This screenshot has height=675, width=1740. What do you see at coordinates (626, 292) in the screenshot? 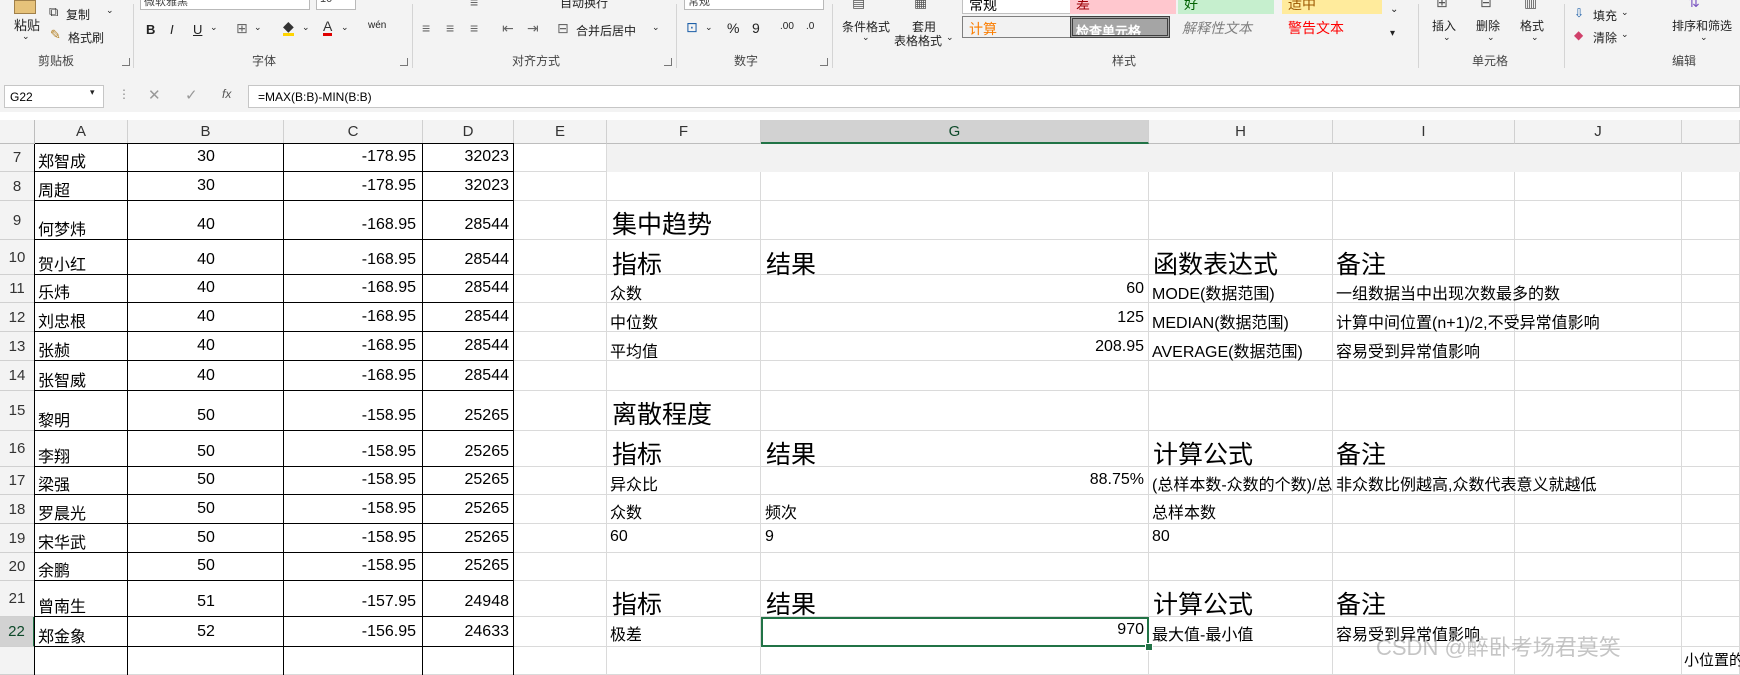
I see `mode-name-cell: 众数` at bounding box center [626, 292].